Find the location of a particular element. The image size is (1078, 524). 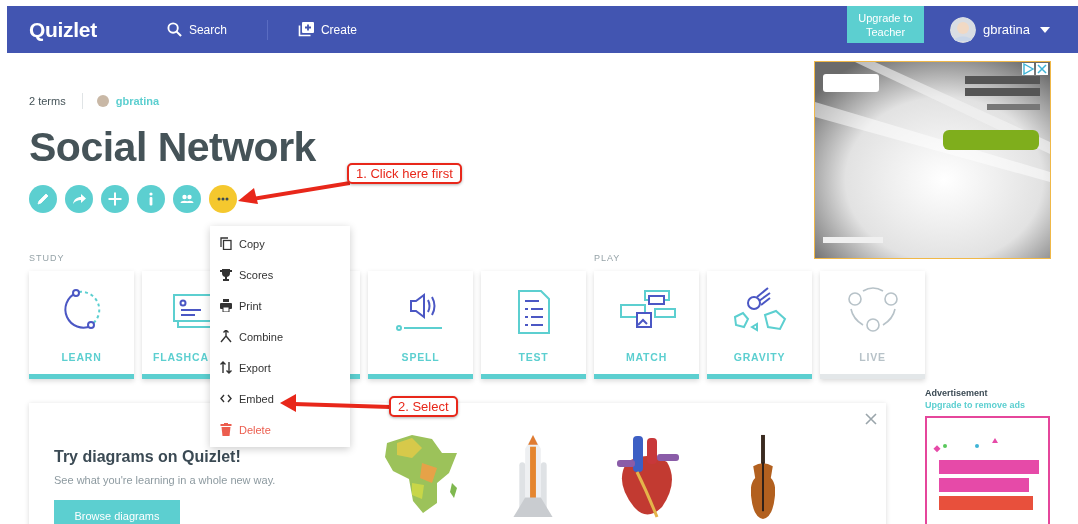

mode-label: GRAVITY is located at coordinates (759, 357).